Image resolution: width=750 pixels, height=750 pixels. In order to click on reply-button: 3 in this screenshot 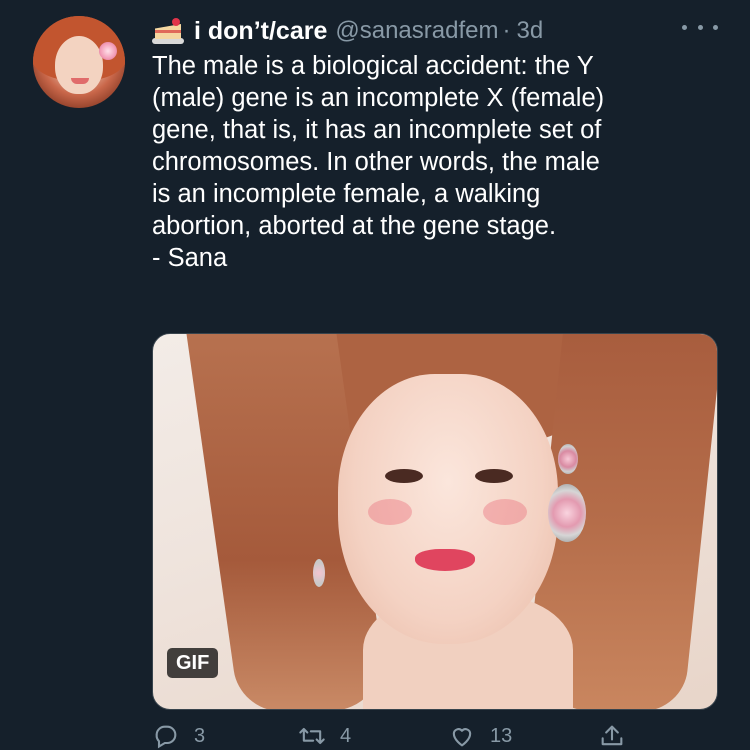, I will do `click(178, 736)`.